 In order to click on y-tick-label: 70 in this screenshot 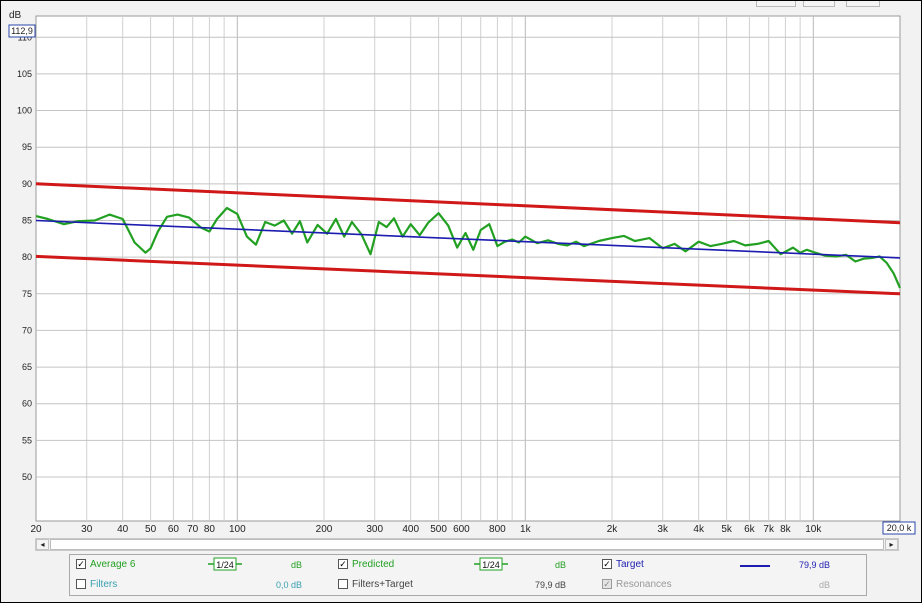, I will do `click(27, 330)`.